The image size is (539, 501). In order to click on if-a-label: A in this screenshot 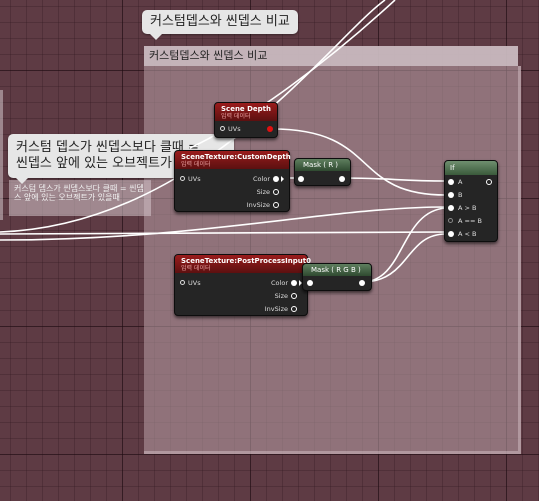, I will do `click(460, 182)`.